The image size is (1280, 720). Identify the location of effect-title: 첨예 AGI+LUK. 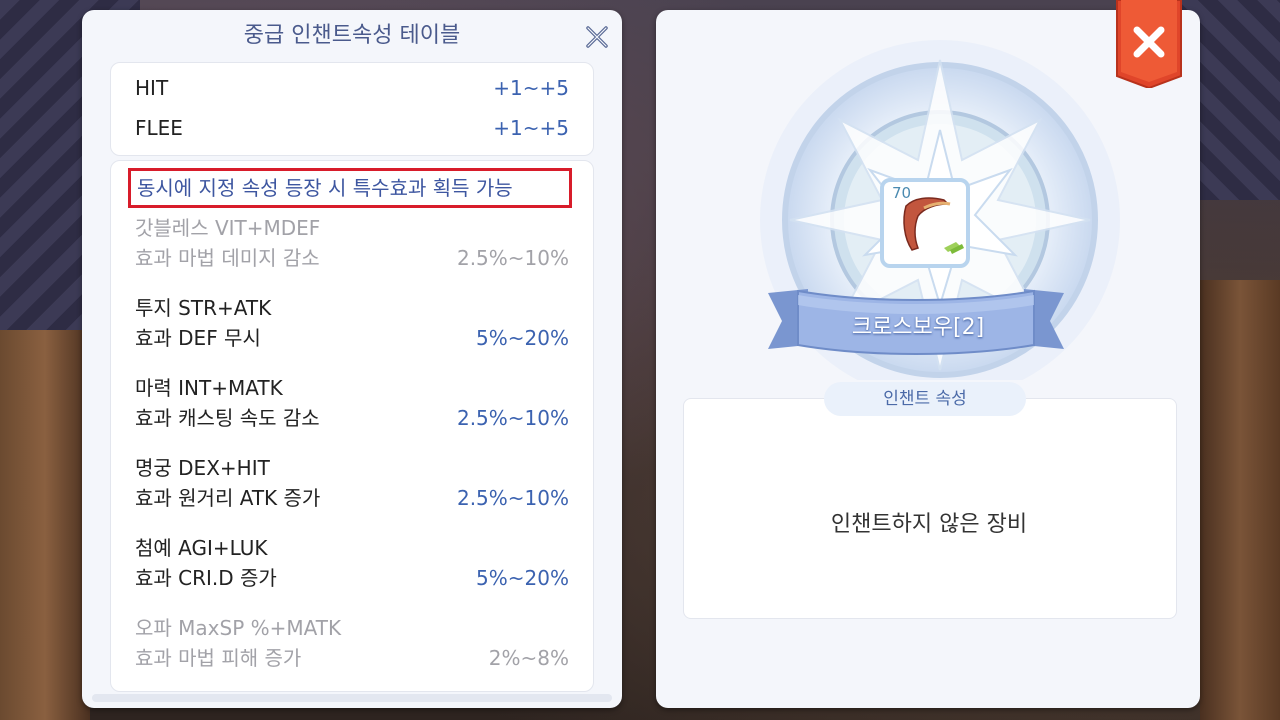
(201, 548).